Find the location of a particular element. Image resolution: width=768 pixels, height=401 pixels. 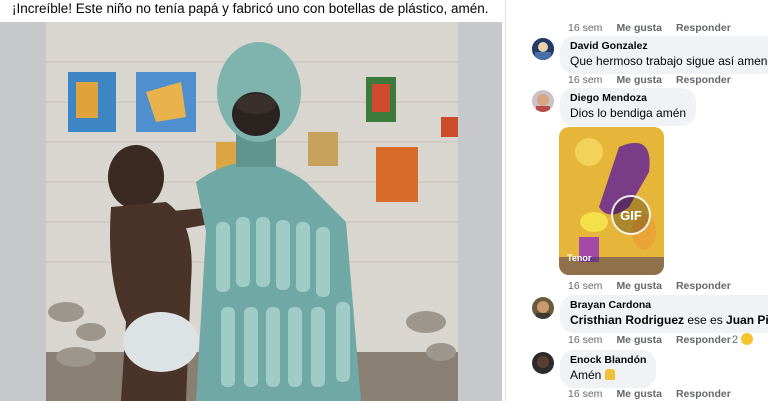

reaction-summary: 2 is located at coordinates (743, 339).